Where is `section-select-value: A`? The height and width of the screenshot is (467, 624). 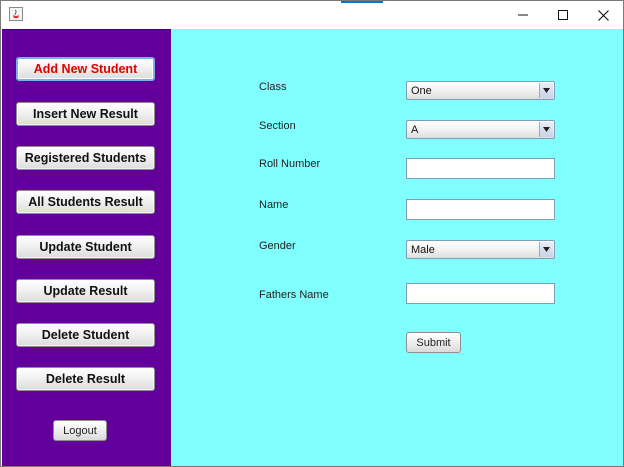
section-select-value: A is located at coordinates (415, 130).